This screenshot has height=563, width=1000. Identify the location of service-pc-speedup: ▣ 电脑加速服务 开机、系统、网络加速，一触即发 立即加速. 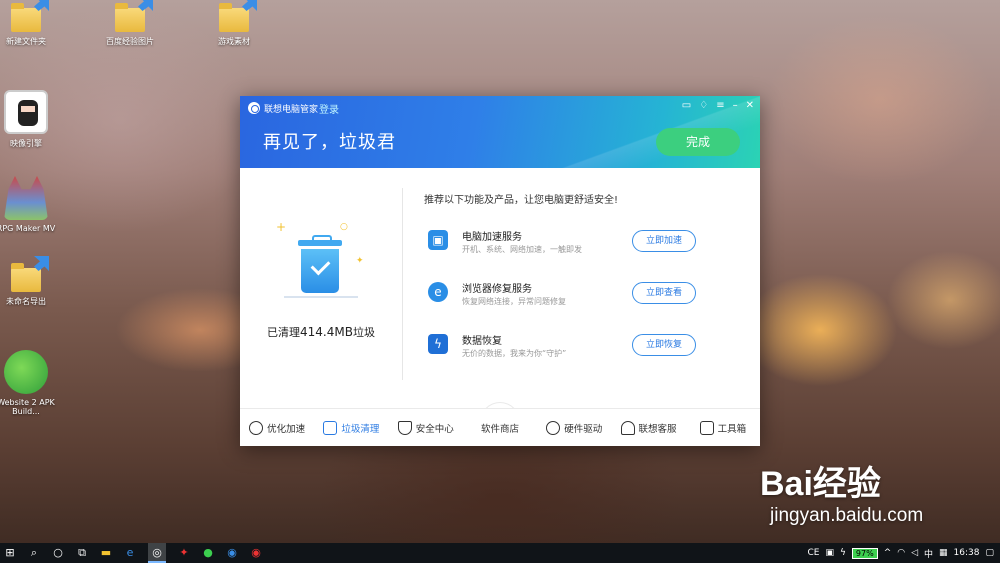
(574, 244).